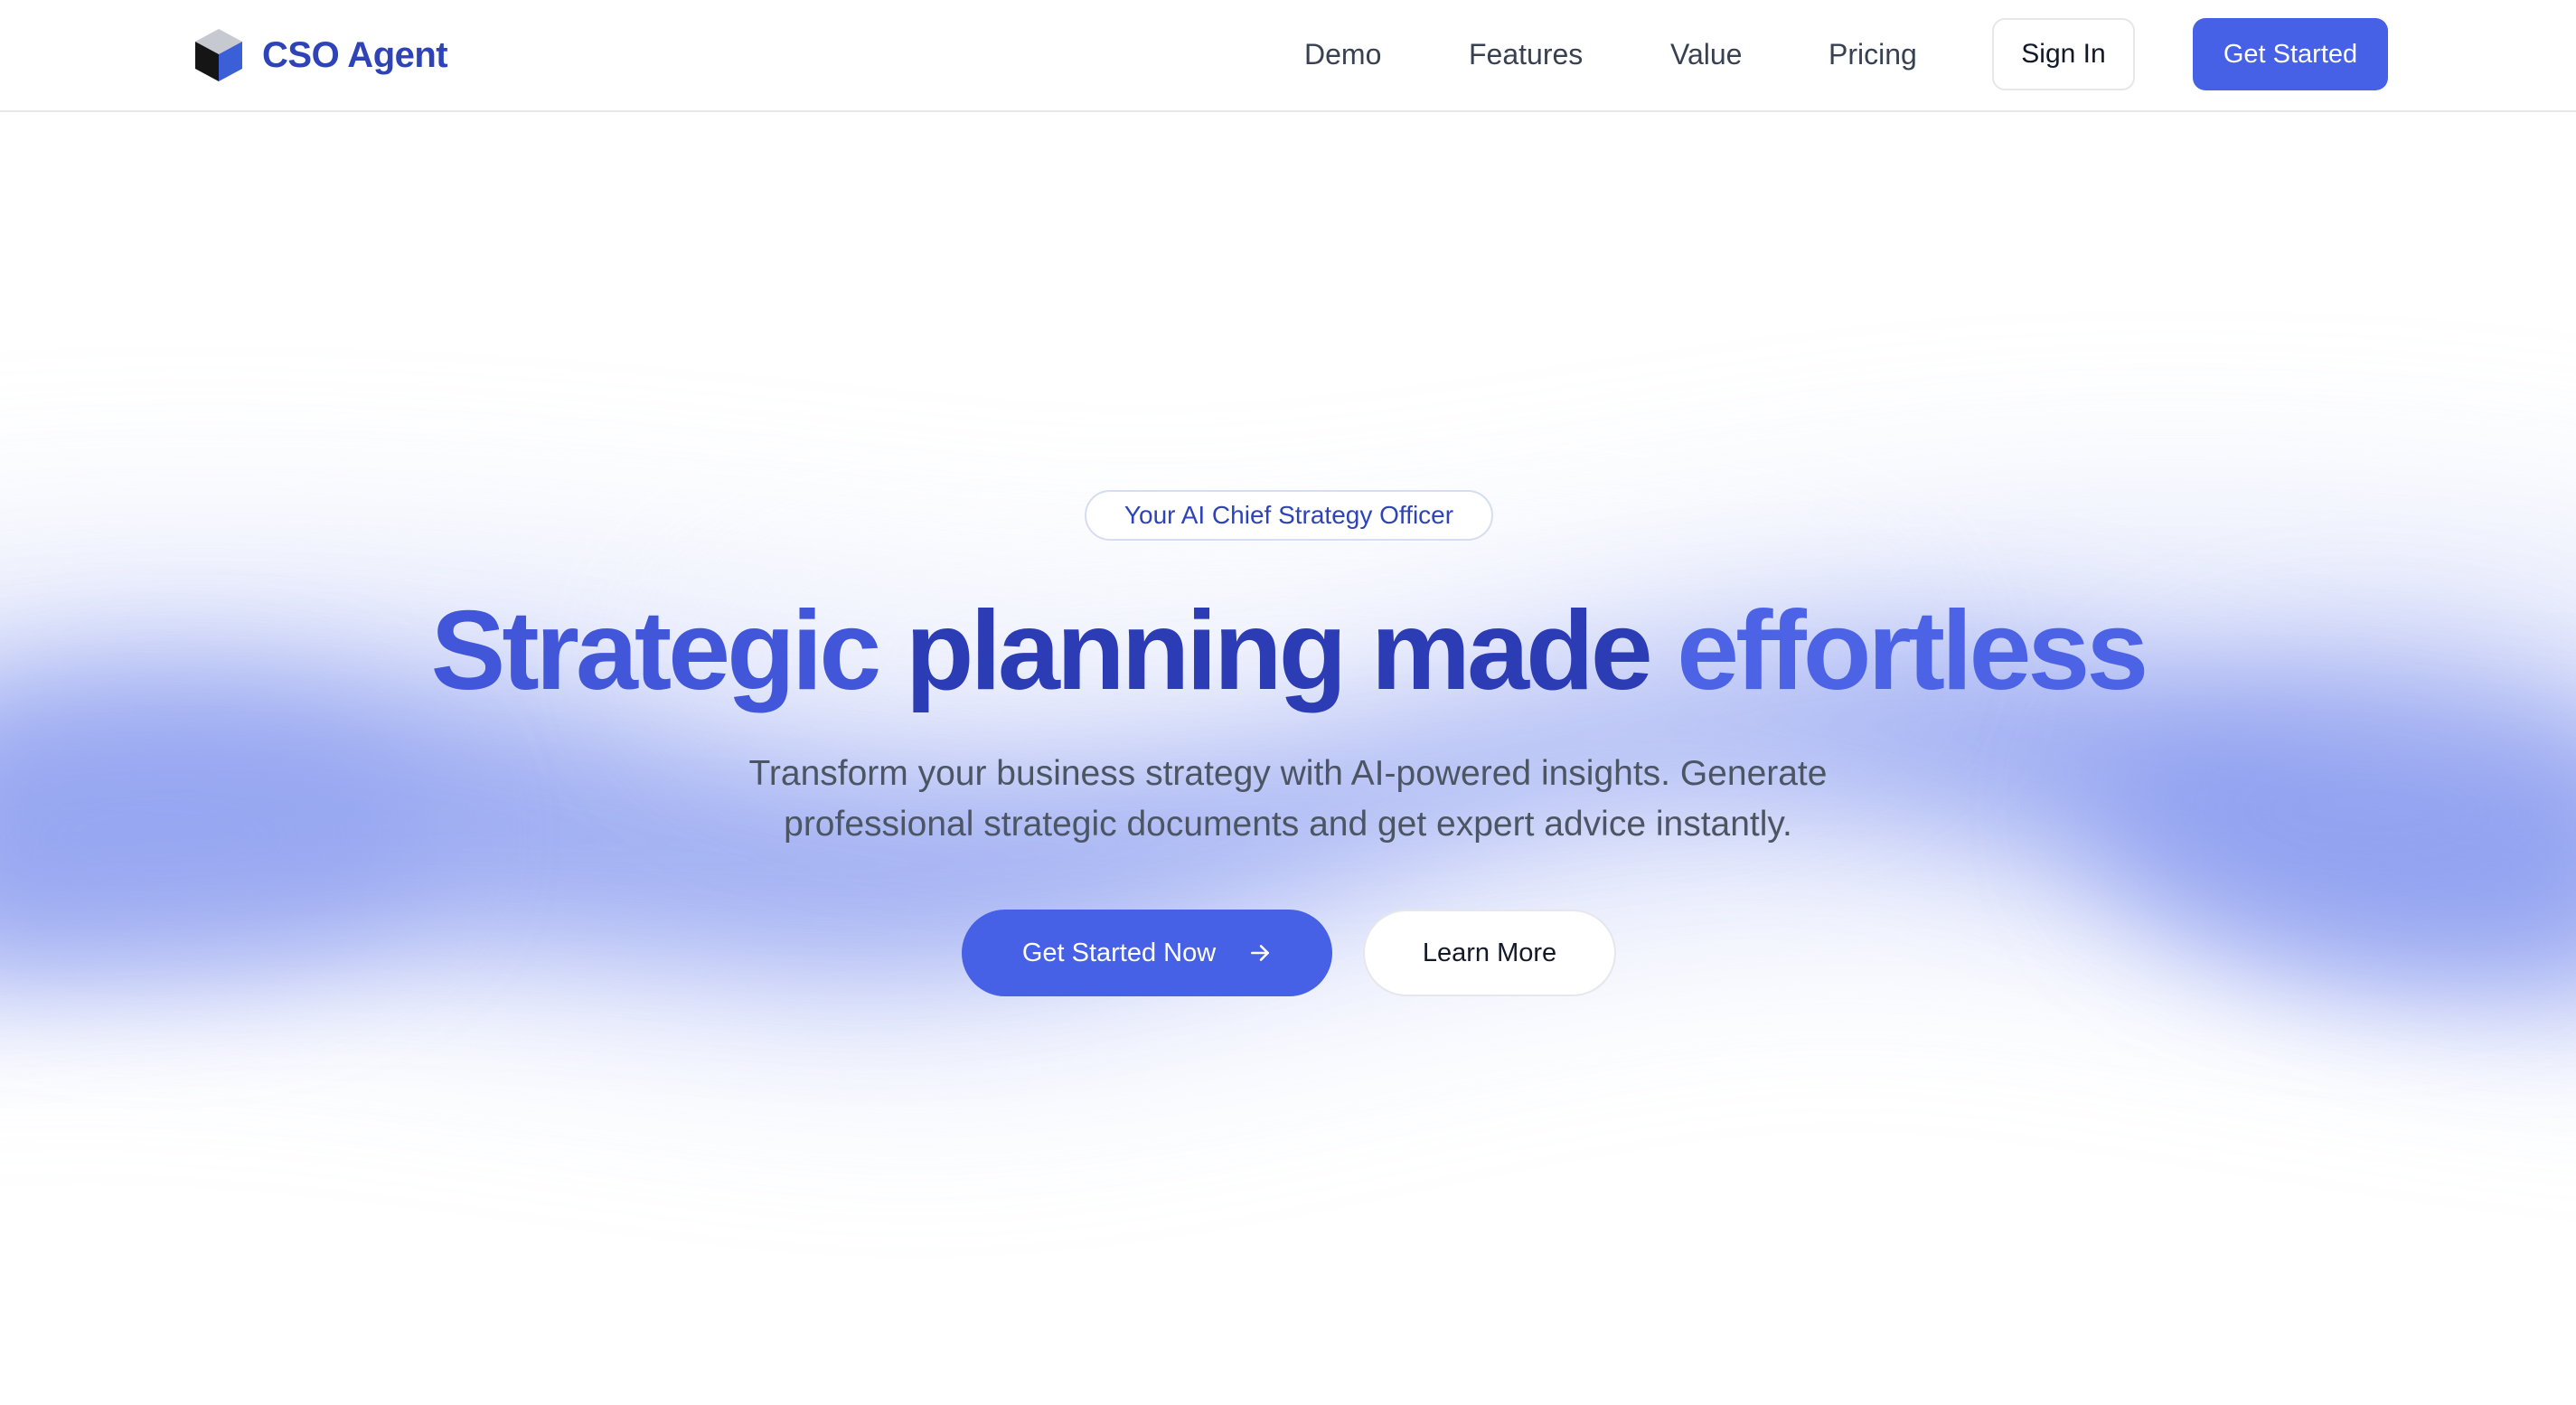  I want to click on brand-name: CSO Agent, so click(355, 54).